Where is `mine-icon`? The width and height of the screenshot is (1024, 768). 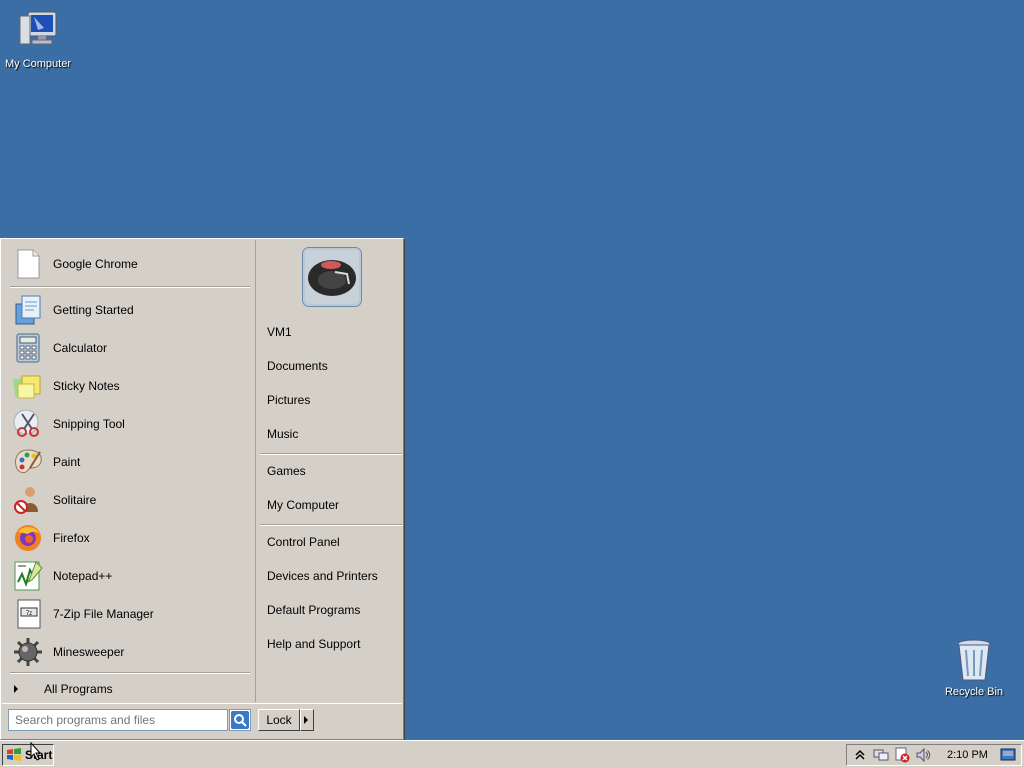
mine-icon is located at coordinates (28, 652).